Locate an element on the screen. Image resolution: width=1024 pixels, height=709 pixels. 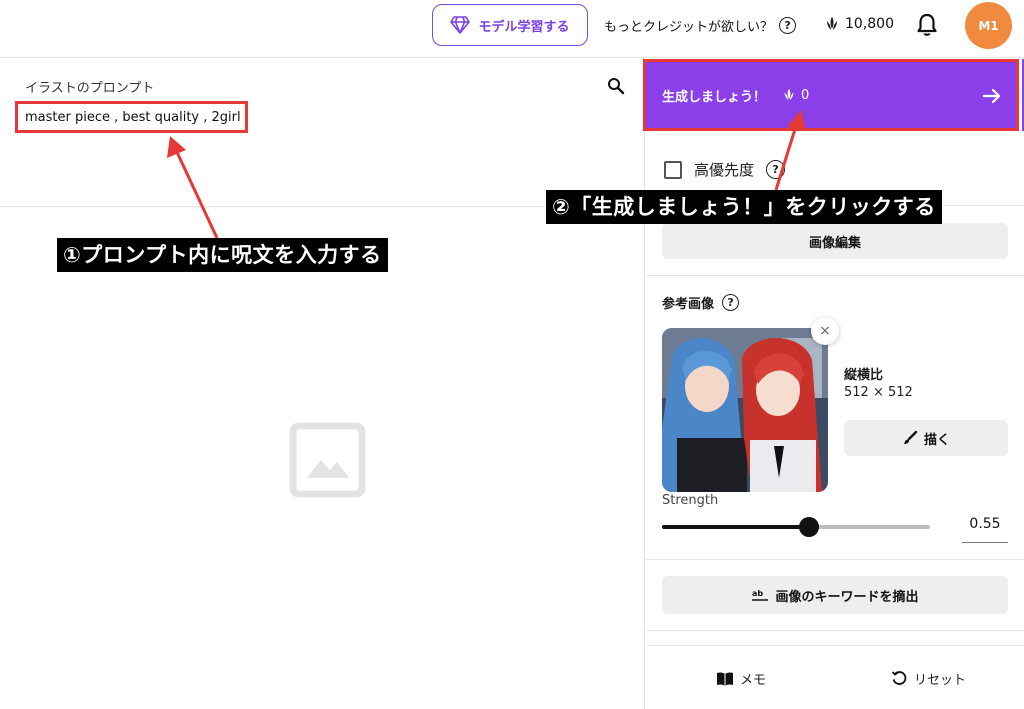
svg-text: ab is located at coordinates (757, 593).